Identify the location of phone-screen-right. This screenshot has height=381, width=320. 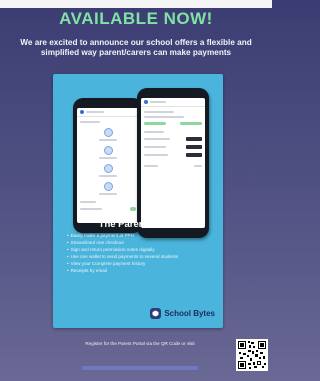
(173, 163).